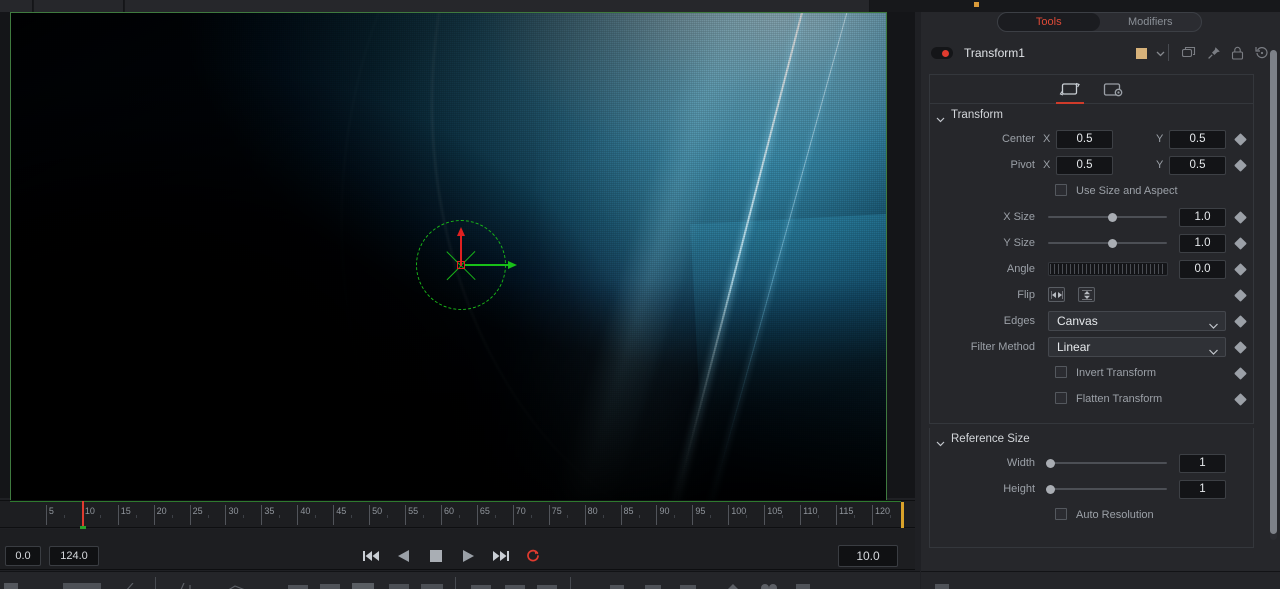  Describe the element at coordinates (404, 556) in the screenshot. I see `reverse-play-button` at that location.